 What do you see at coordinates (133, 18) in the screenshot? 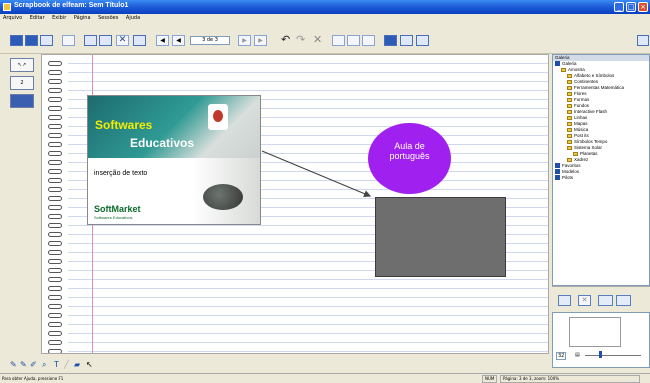
I see `menu-ajuda: Ajuda` at bounding box center [133, 18].